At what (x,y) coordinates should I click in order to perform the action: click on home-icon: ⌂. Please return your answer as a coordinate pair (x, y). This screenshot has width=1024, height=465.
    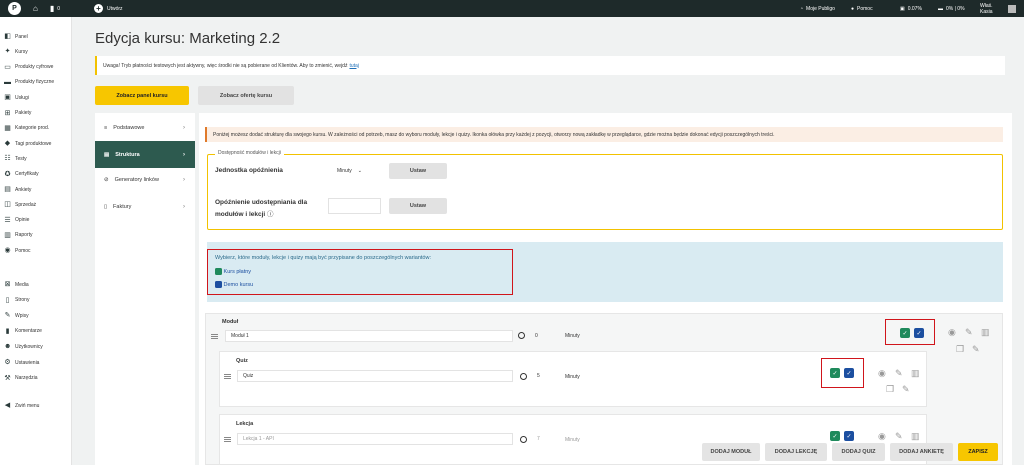
    Looking at the image, I should click on (35, 8).